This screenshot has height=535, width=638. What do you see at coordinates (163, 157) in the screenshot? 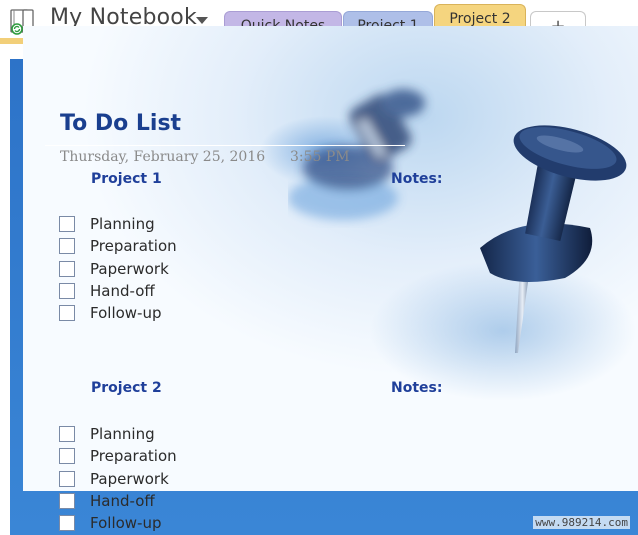
I see `page-date: Thursday, February 25, 2016` at bounding box center [163, 157].